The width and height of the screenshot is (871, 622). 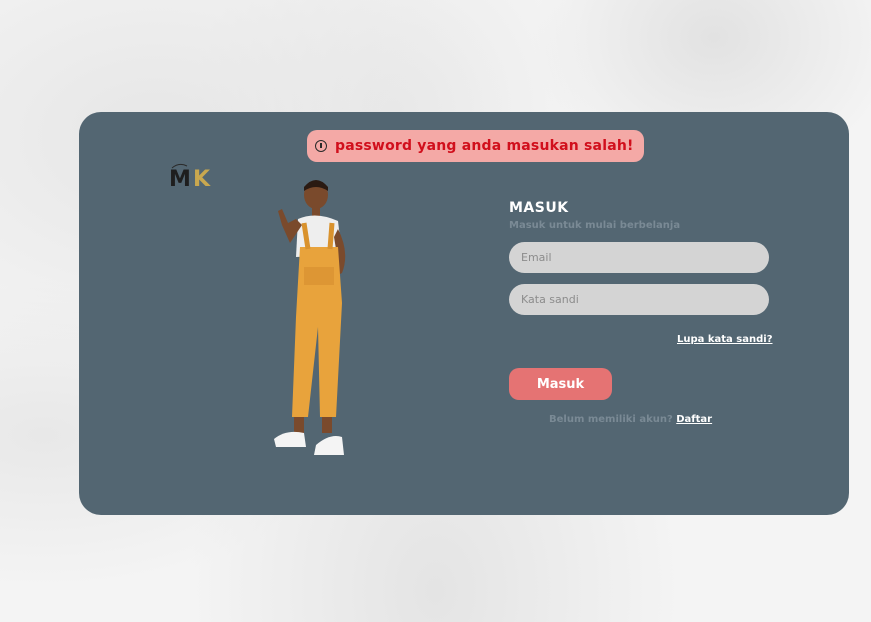 I want to click on error-message: password yang anda masukan salah!, so click(x=484, y=146).